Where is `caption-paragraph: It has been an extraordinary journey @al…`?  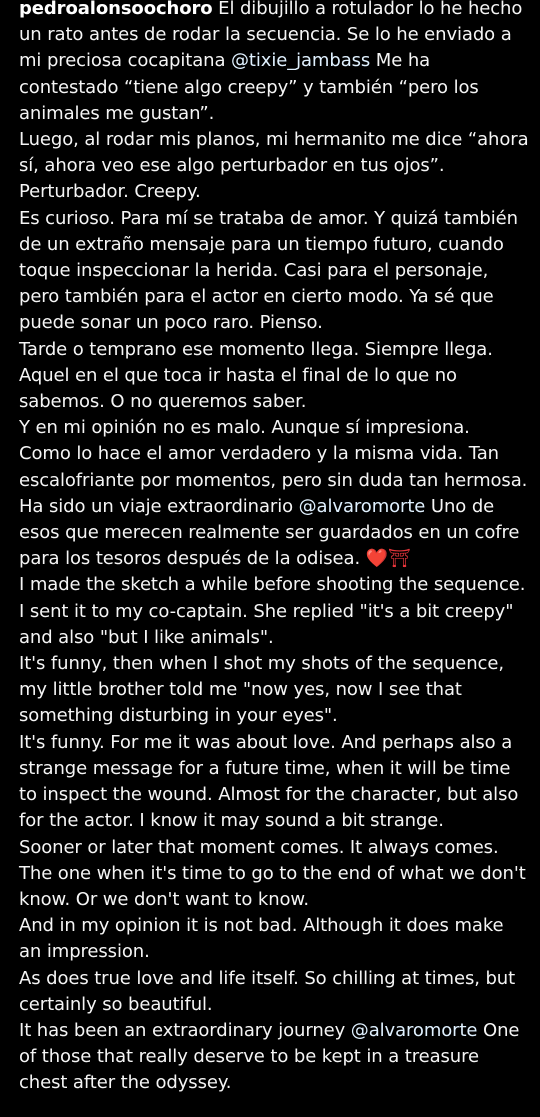 caption-paragraph: It has been an extraordinary journey @al… is located at coordinates (275, 1057).